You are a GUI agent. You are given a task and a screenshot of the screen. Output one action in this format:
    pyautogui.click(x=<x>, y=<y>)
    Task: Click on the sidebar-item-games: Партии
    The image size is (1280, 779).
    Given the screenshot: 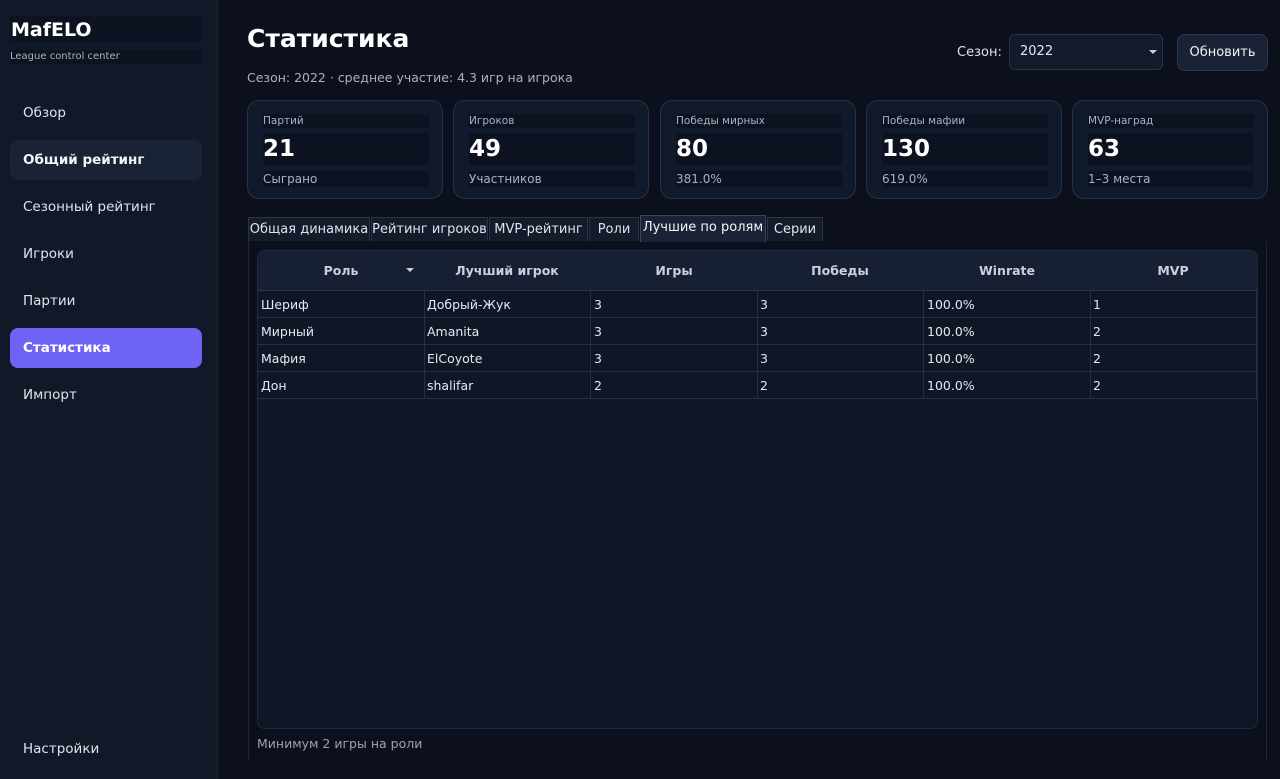 What is the action you would take?
    pyautogui.click(x=106, y=301)
    